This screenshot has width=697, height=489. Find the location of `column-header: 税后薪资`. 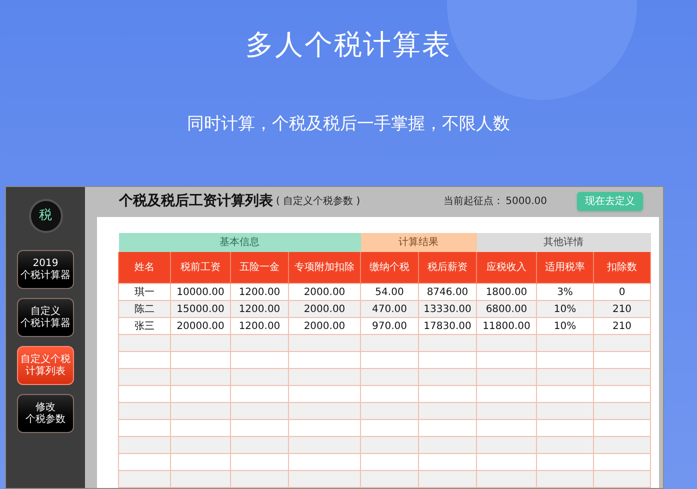

column-header: 税后薪资 is located at coordinates (447, 268).